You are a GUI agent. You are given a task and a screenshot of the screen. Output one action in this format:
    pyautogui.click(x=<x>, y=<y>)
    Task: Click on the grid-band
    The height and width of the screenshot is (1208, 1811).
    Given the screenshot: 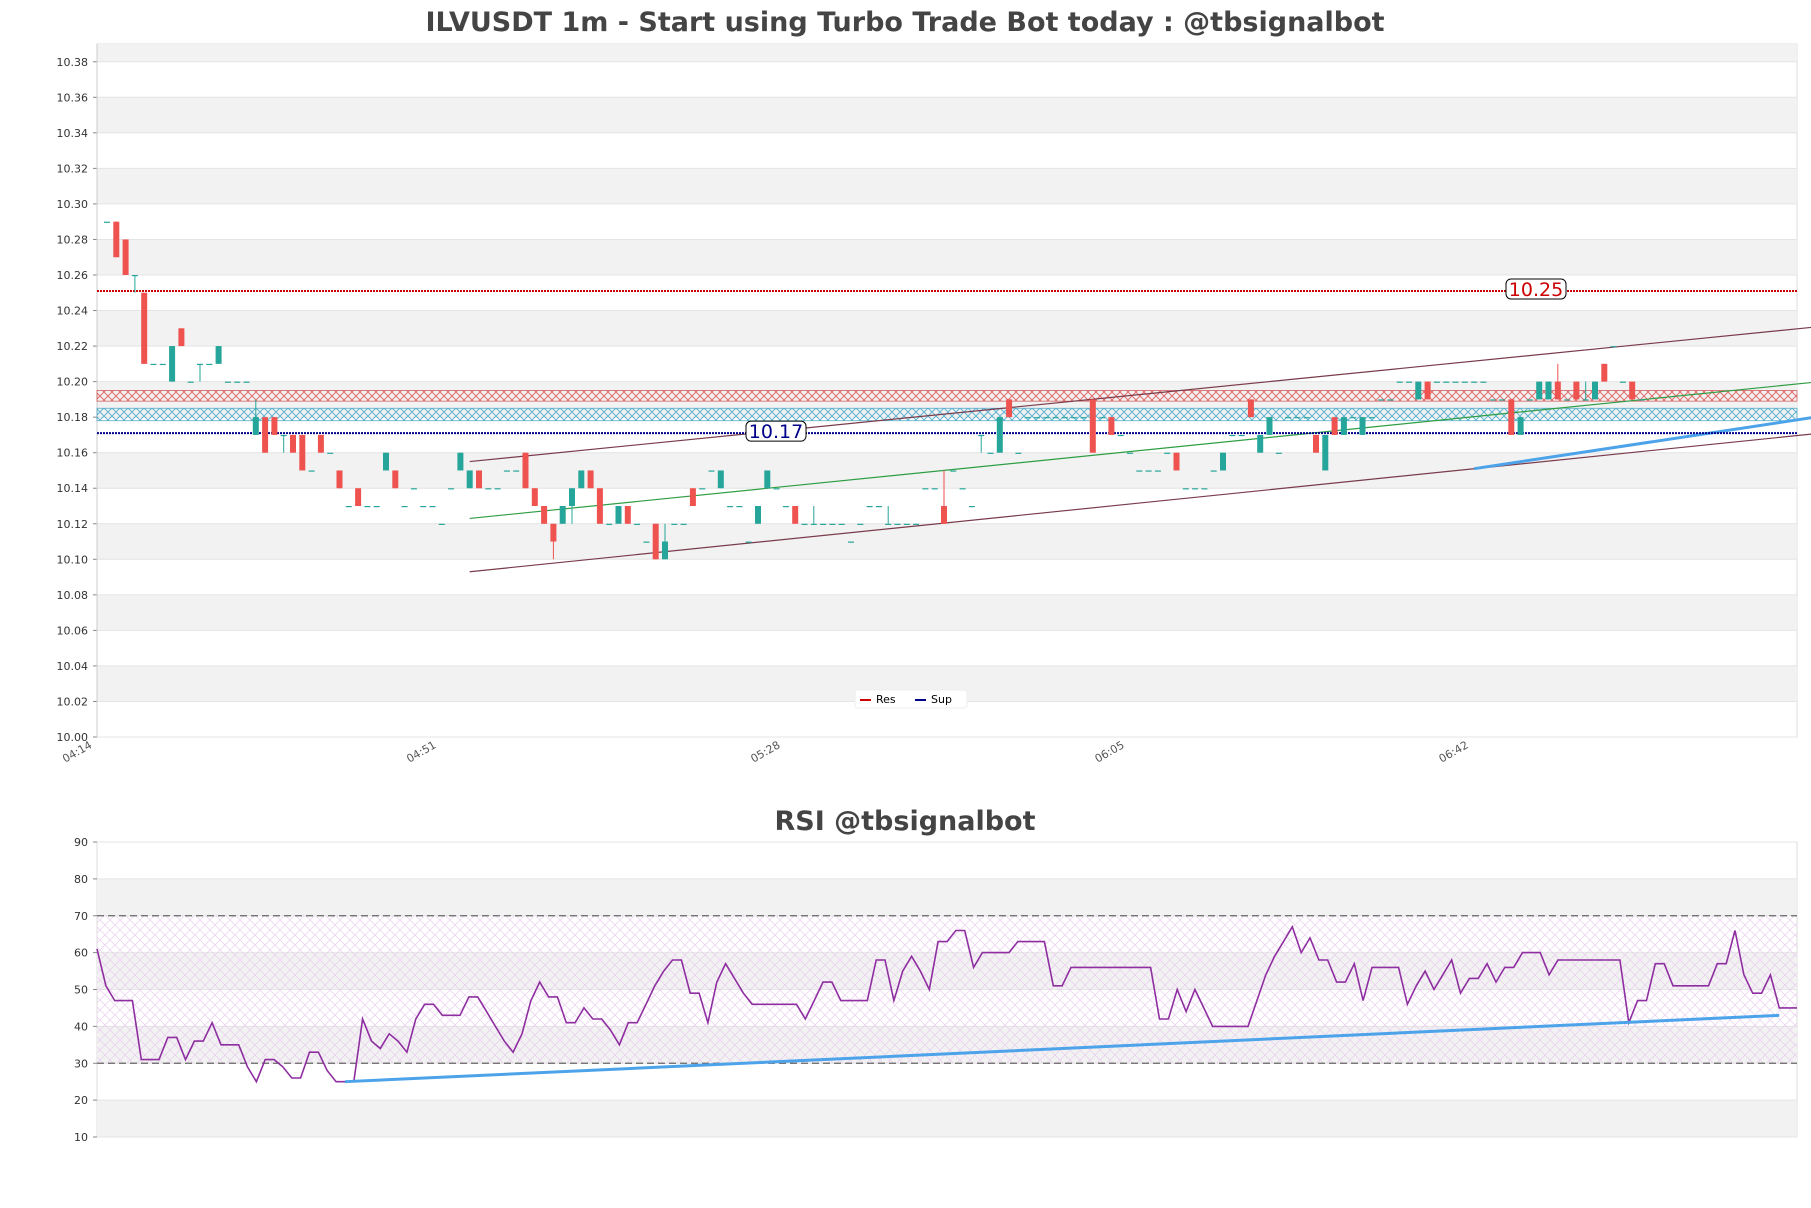 What is the action you would take?
    pyautogui.click(x=947, y=612)
    